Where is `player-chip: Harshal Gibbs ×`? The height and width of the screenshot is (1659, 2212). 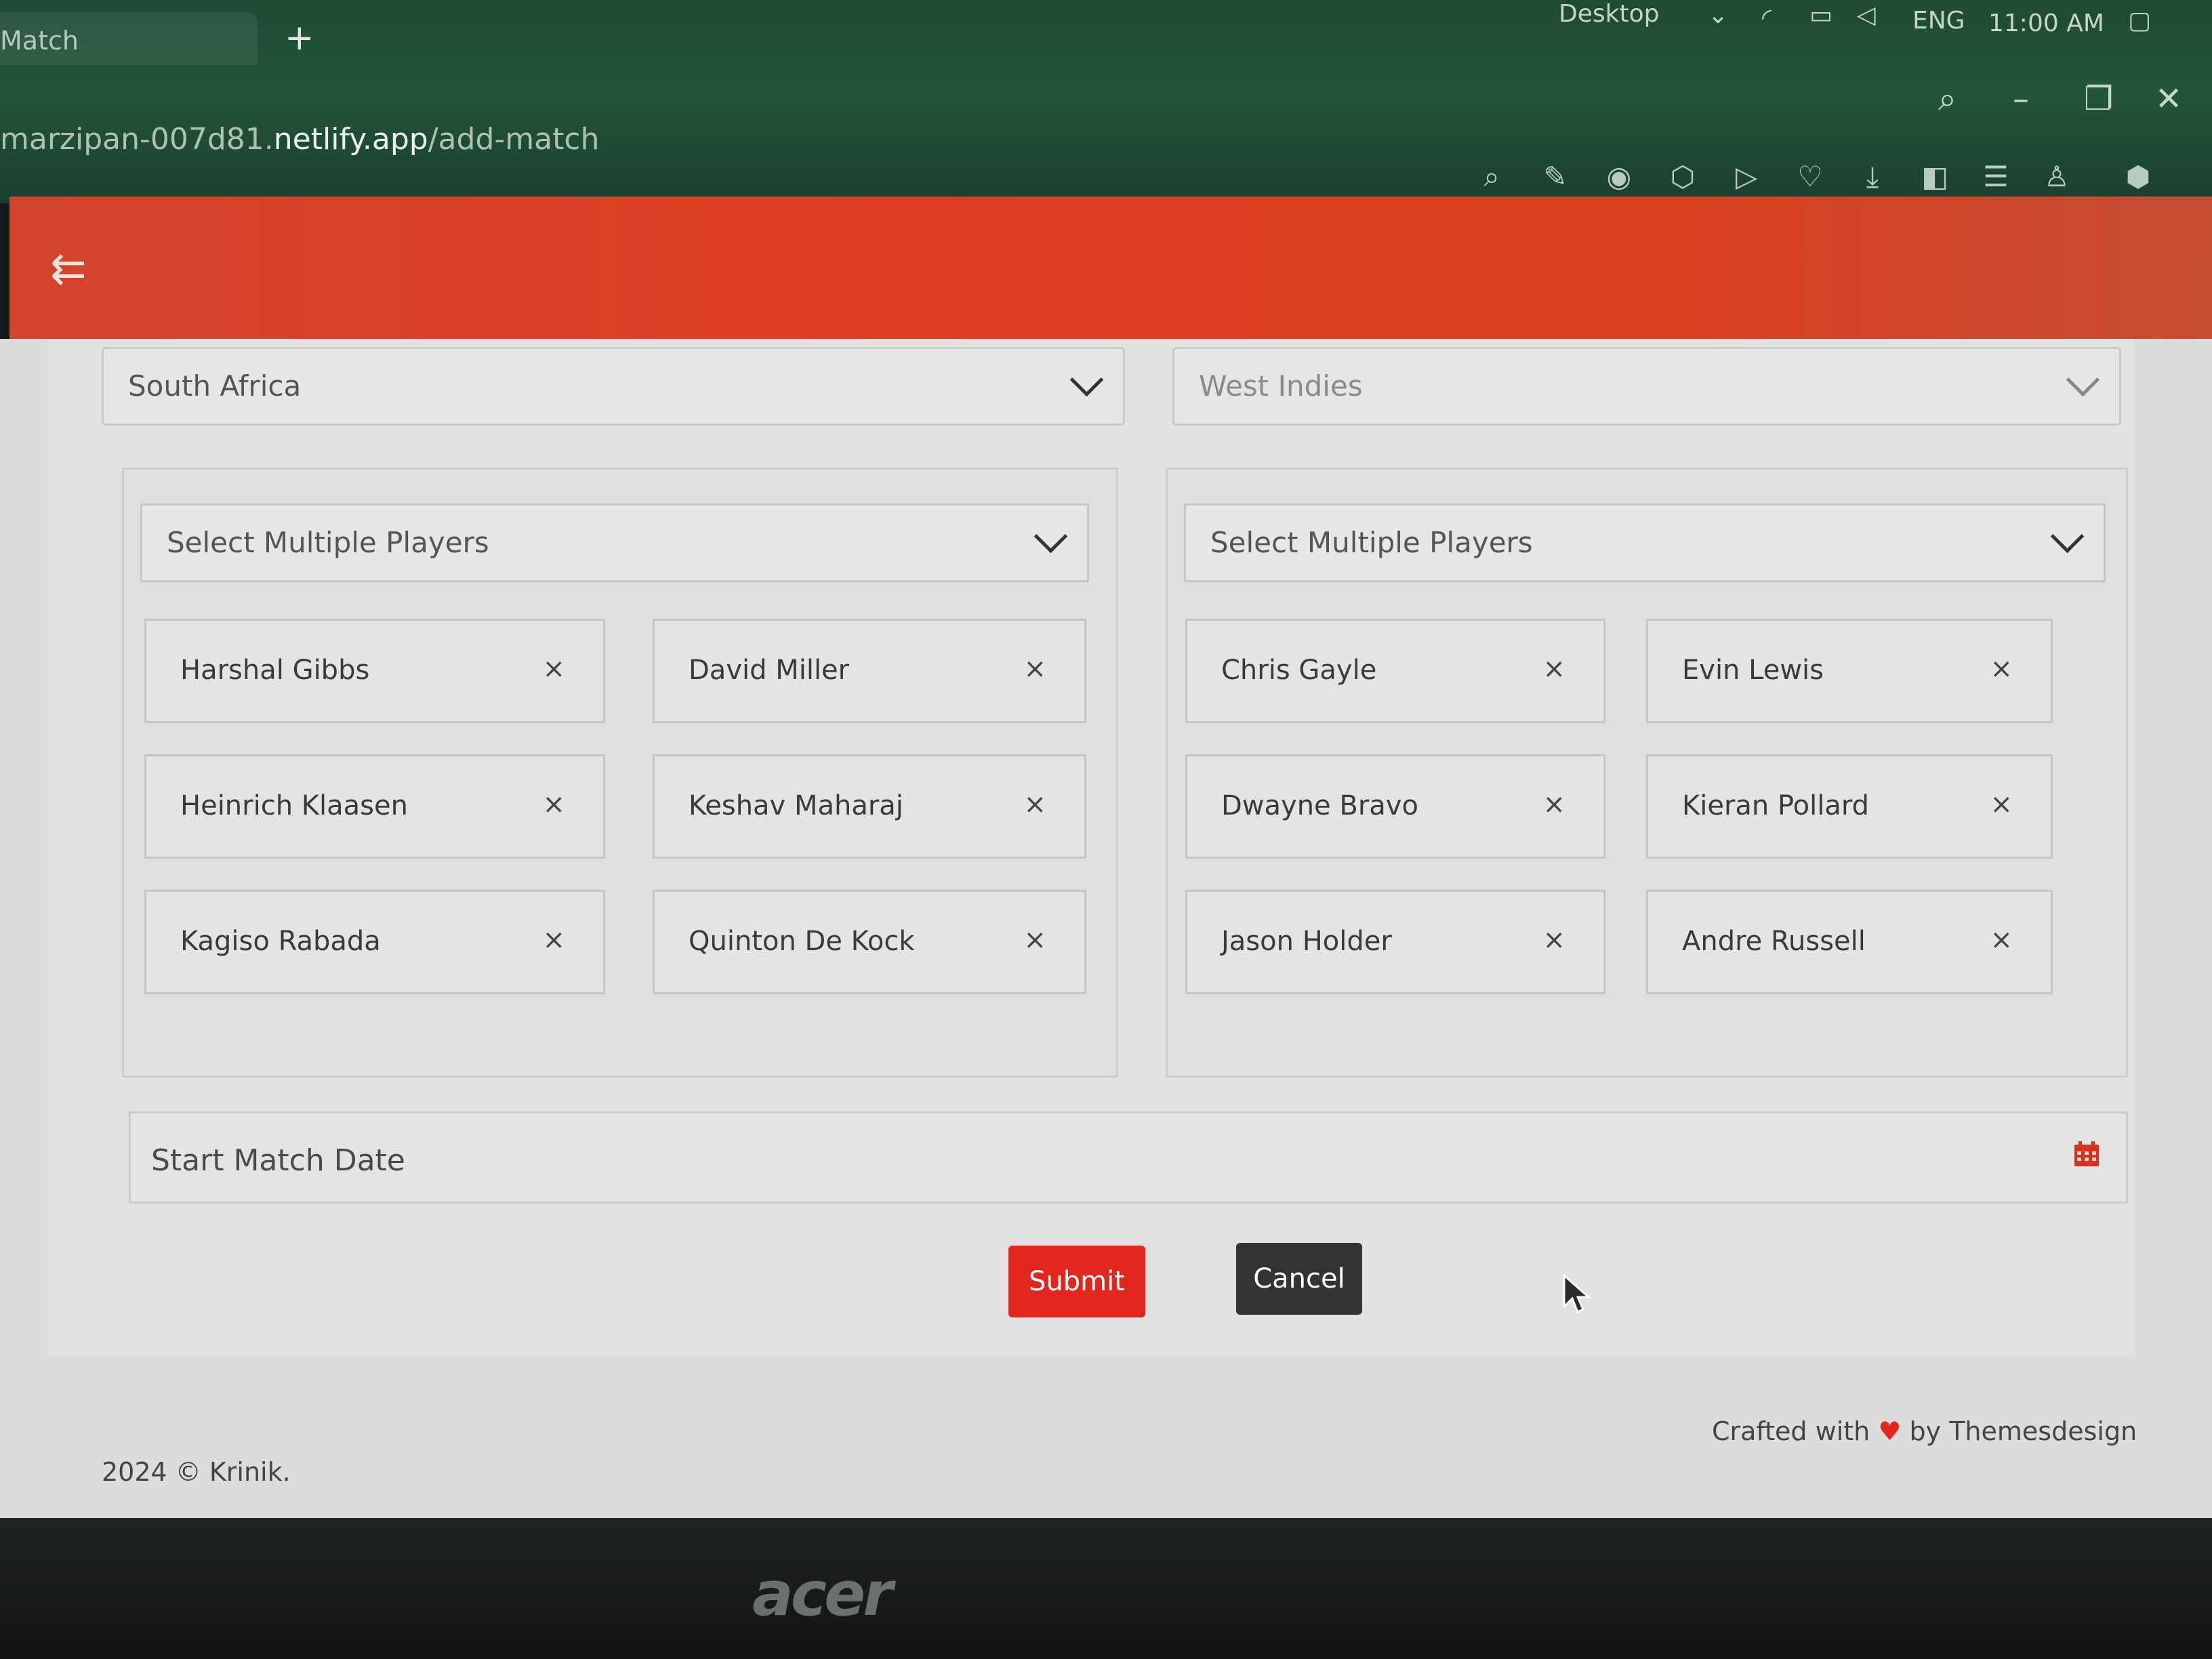 player-chip: Harshal Gibbs × is located at coordinates (375, 671).